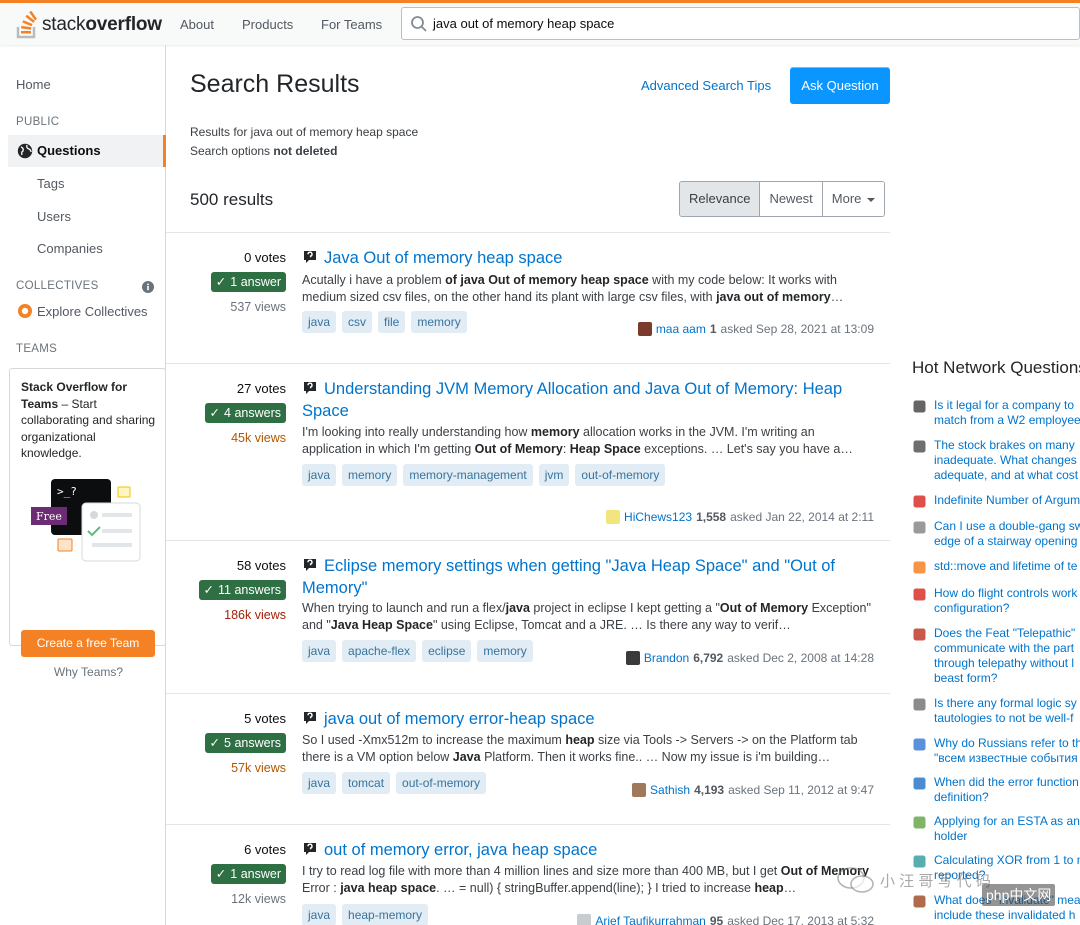 The width and height of the screenshot is (1080, 925). Describe the element at coordinates (996, 367) in the screenshot. I see `hot-network-questions-title: Hot Network Questions` at that location.